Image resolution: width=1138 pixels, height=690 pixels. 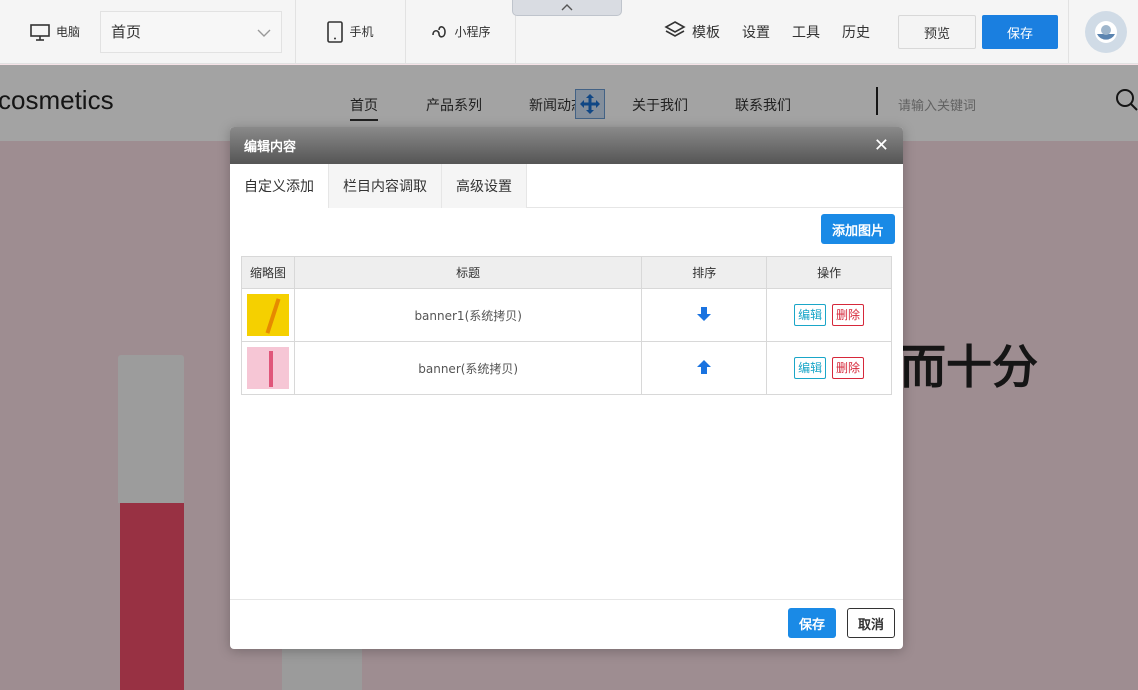 I want to click on tools-button: 工具, so click(x=806, y=32).